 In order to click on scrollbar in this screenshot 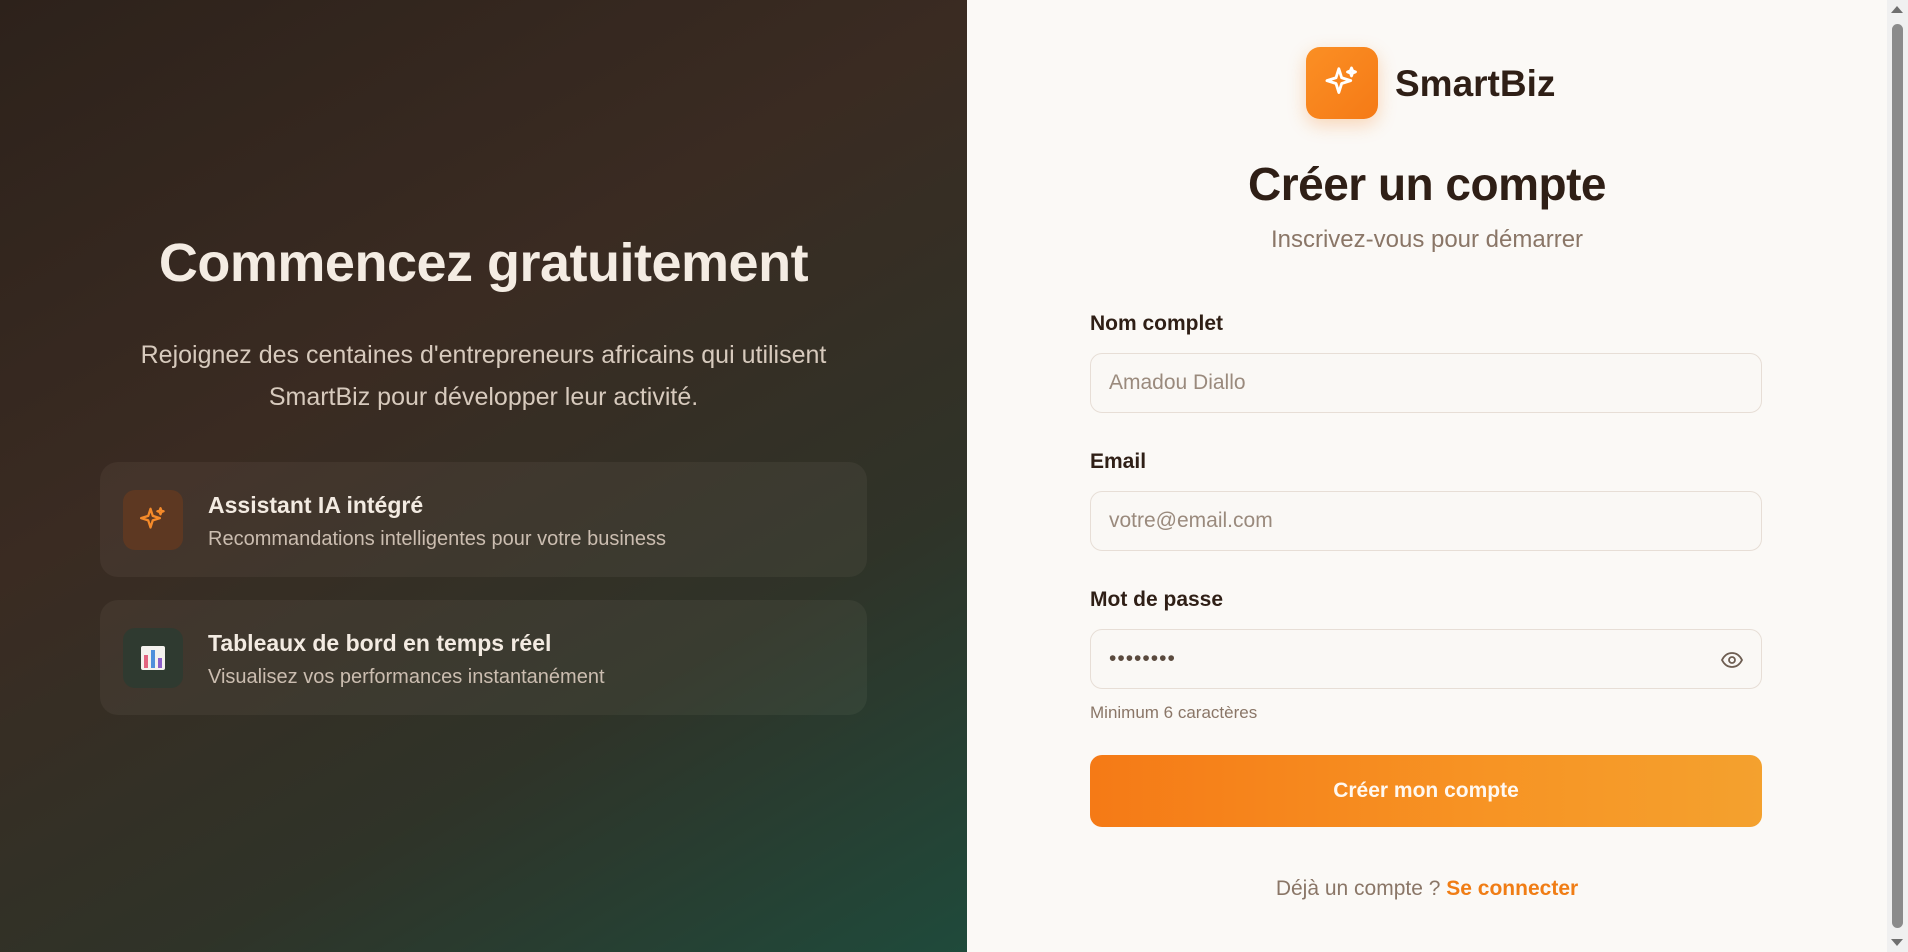, I will do `click(1897, 476)`.